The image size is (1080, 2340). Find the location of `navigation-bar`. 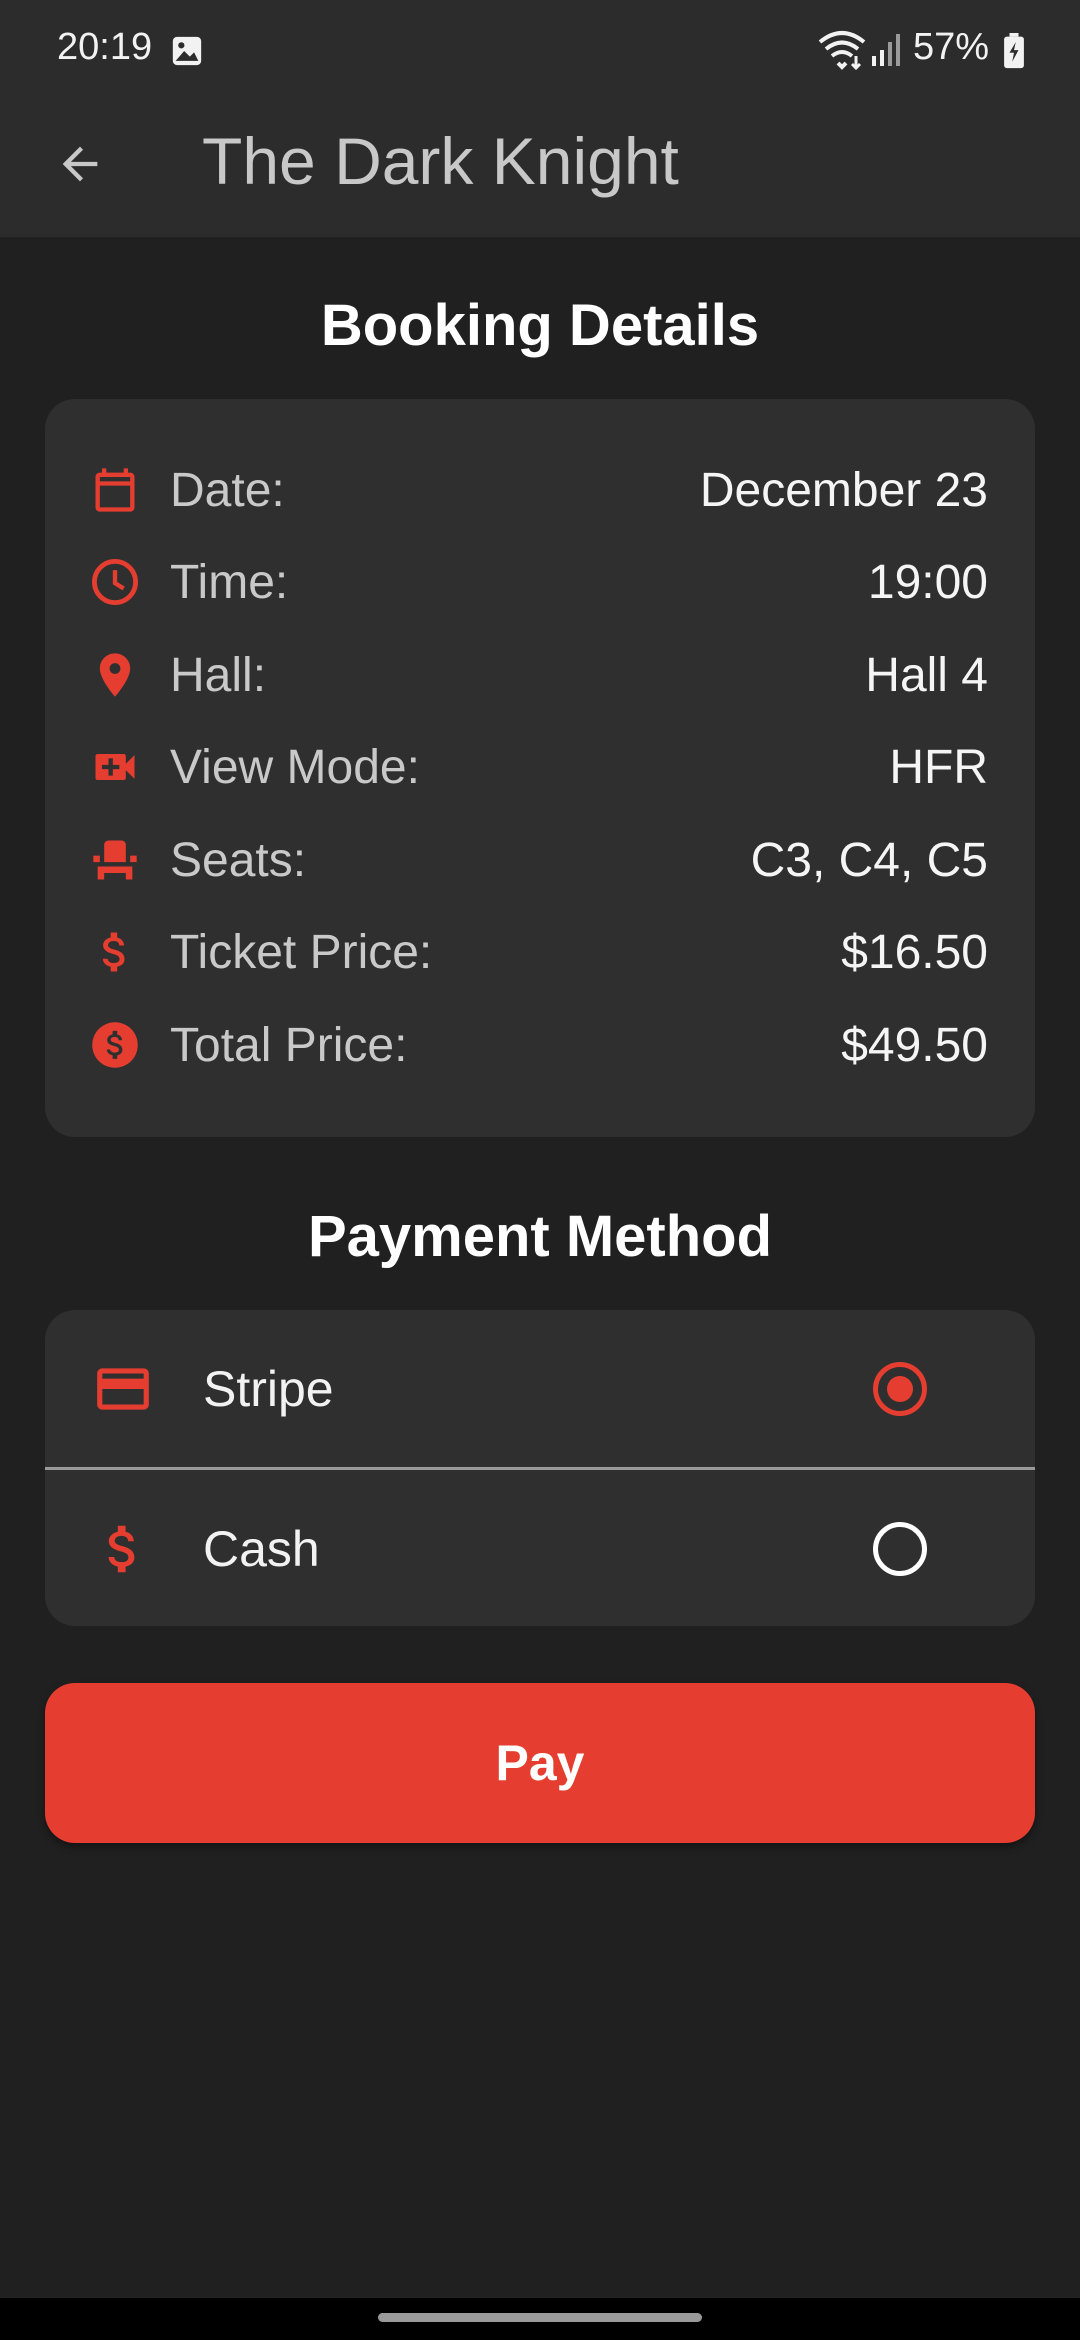

navigation-bar is located at coordinates (540, 2319).